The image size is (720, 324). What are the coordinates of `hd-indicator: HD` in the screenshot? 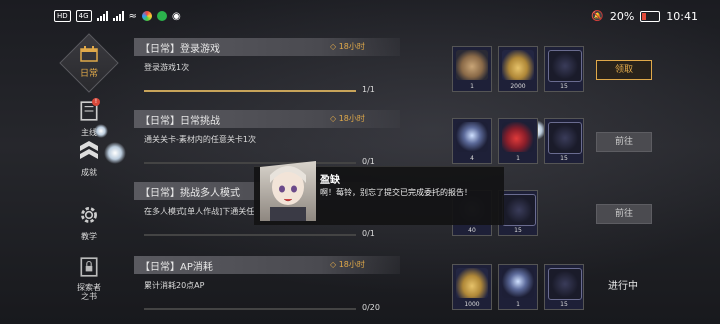 It's located at (62, 16).